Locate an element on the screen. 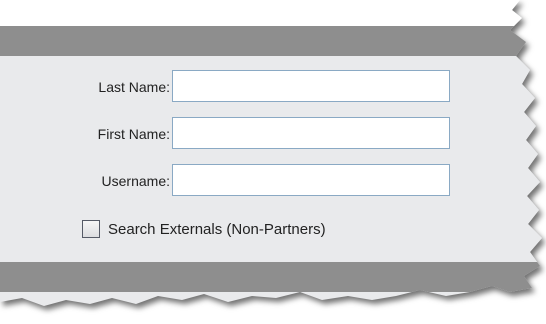  username-row: Username: is located at coordinates (271, 181).